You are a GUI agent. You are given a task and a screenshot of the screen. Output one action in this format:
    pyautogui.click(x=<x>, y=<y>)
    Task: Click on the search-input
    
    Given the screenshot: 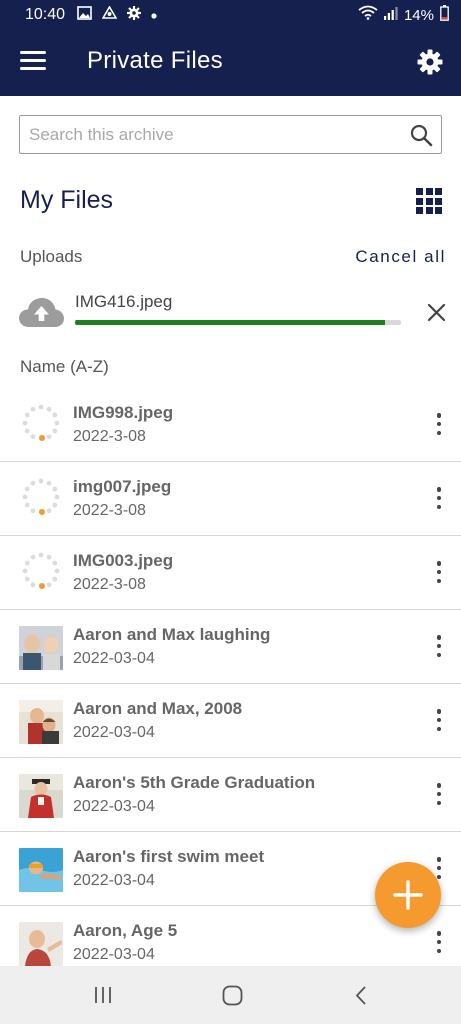 What is the action you would take?
    pyautogui.click(x=214, y=134)
    